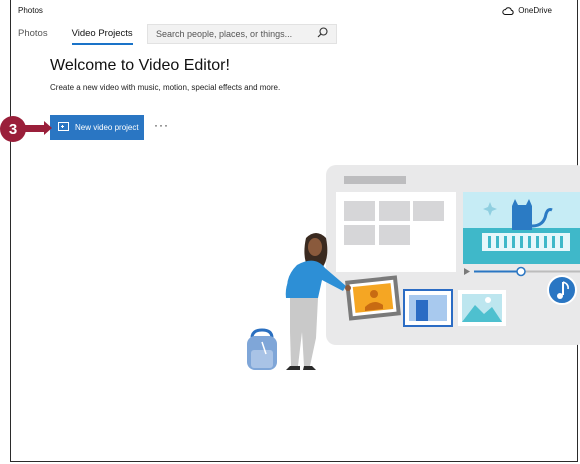 The width and height of the screenshot is (580, 464). Describe the element at coordinates (562, 290) in the screenshot. I see `music-note-icon` at that location.